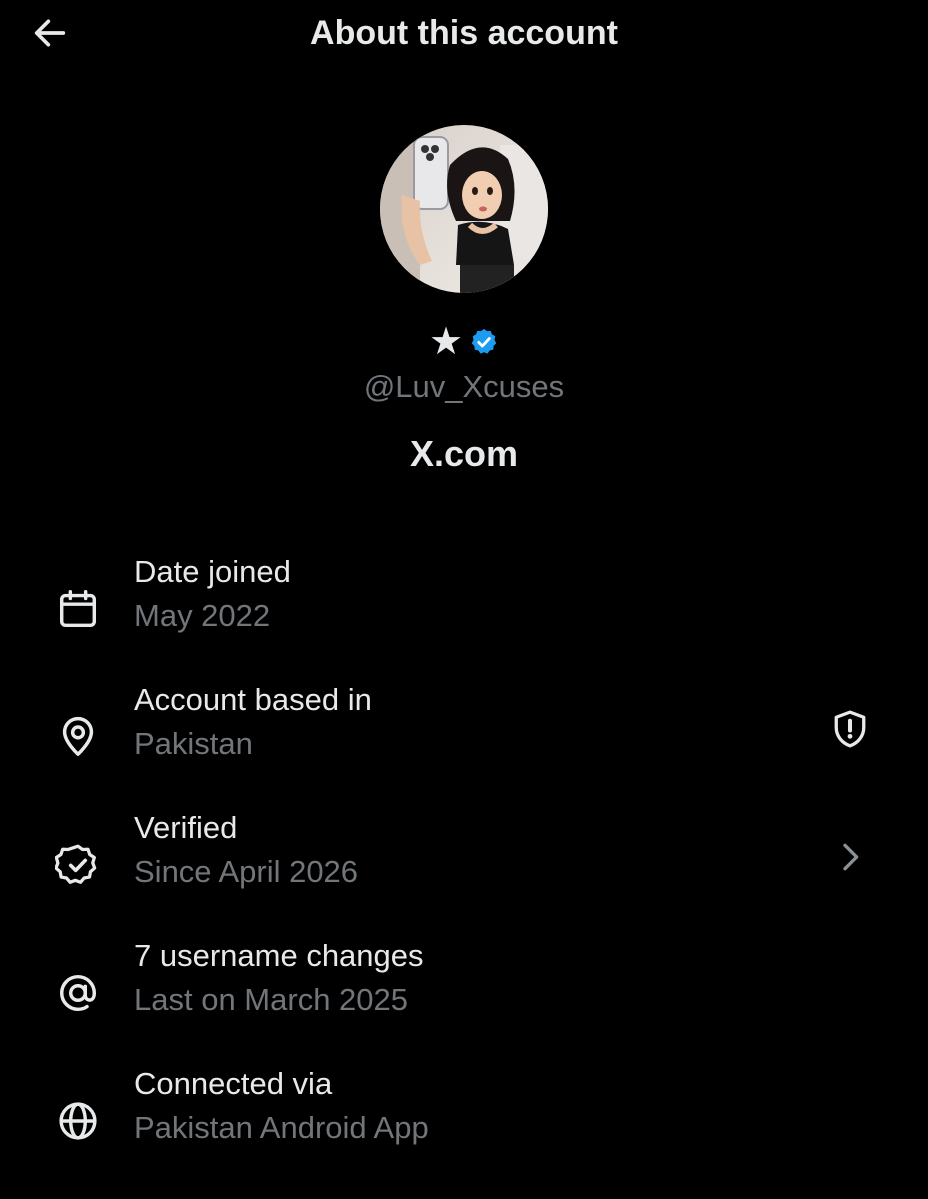 The width and height of the screenshot is (928, 1199). Describe the element at coordinates (193, 743) in the screenshot. I see `detail-value: Pakistan` at that location.